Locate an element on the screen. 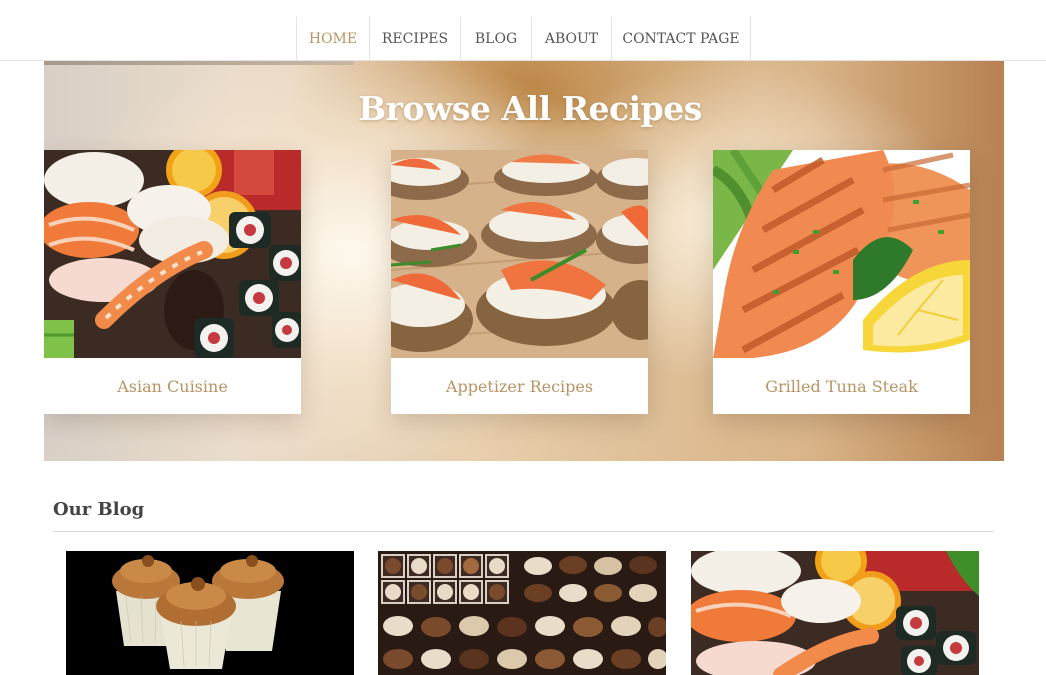  chocolate-box-image is located at coordinates (522, 613).